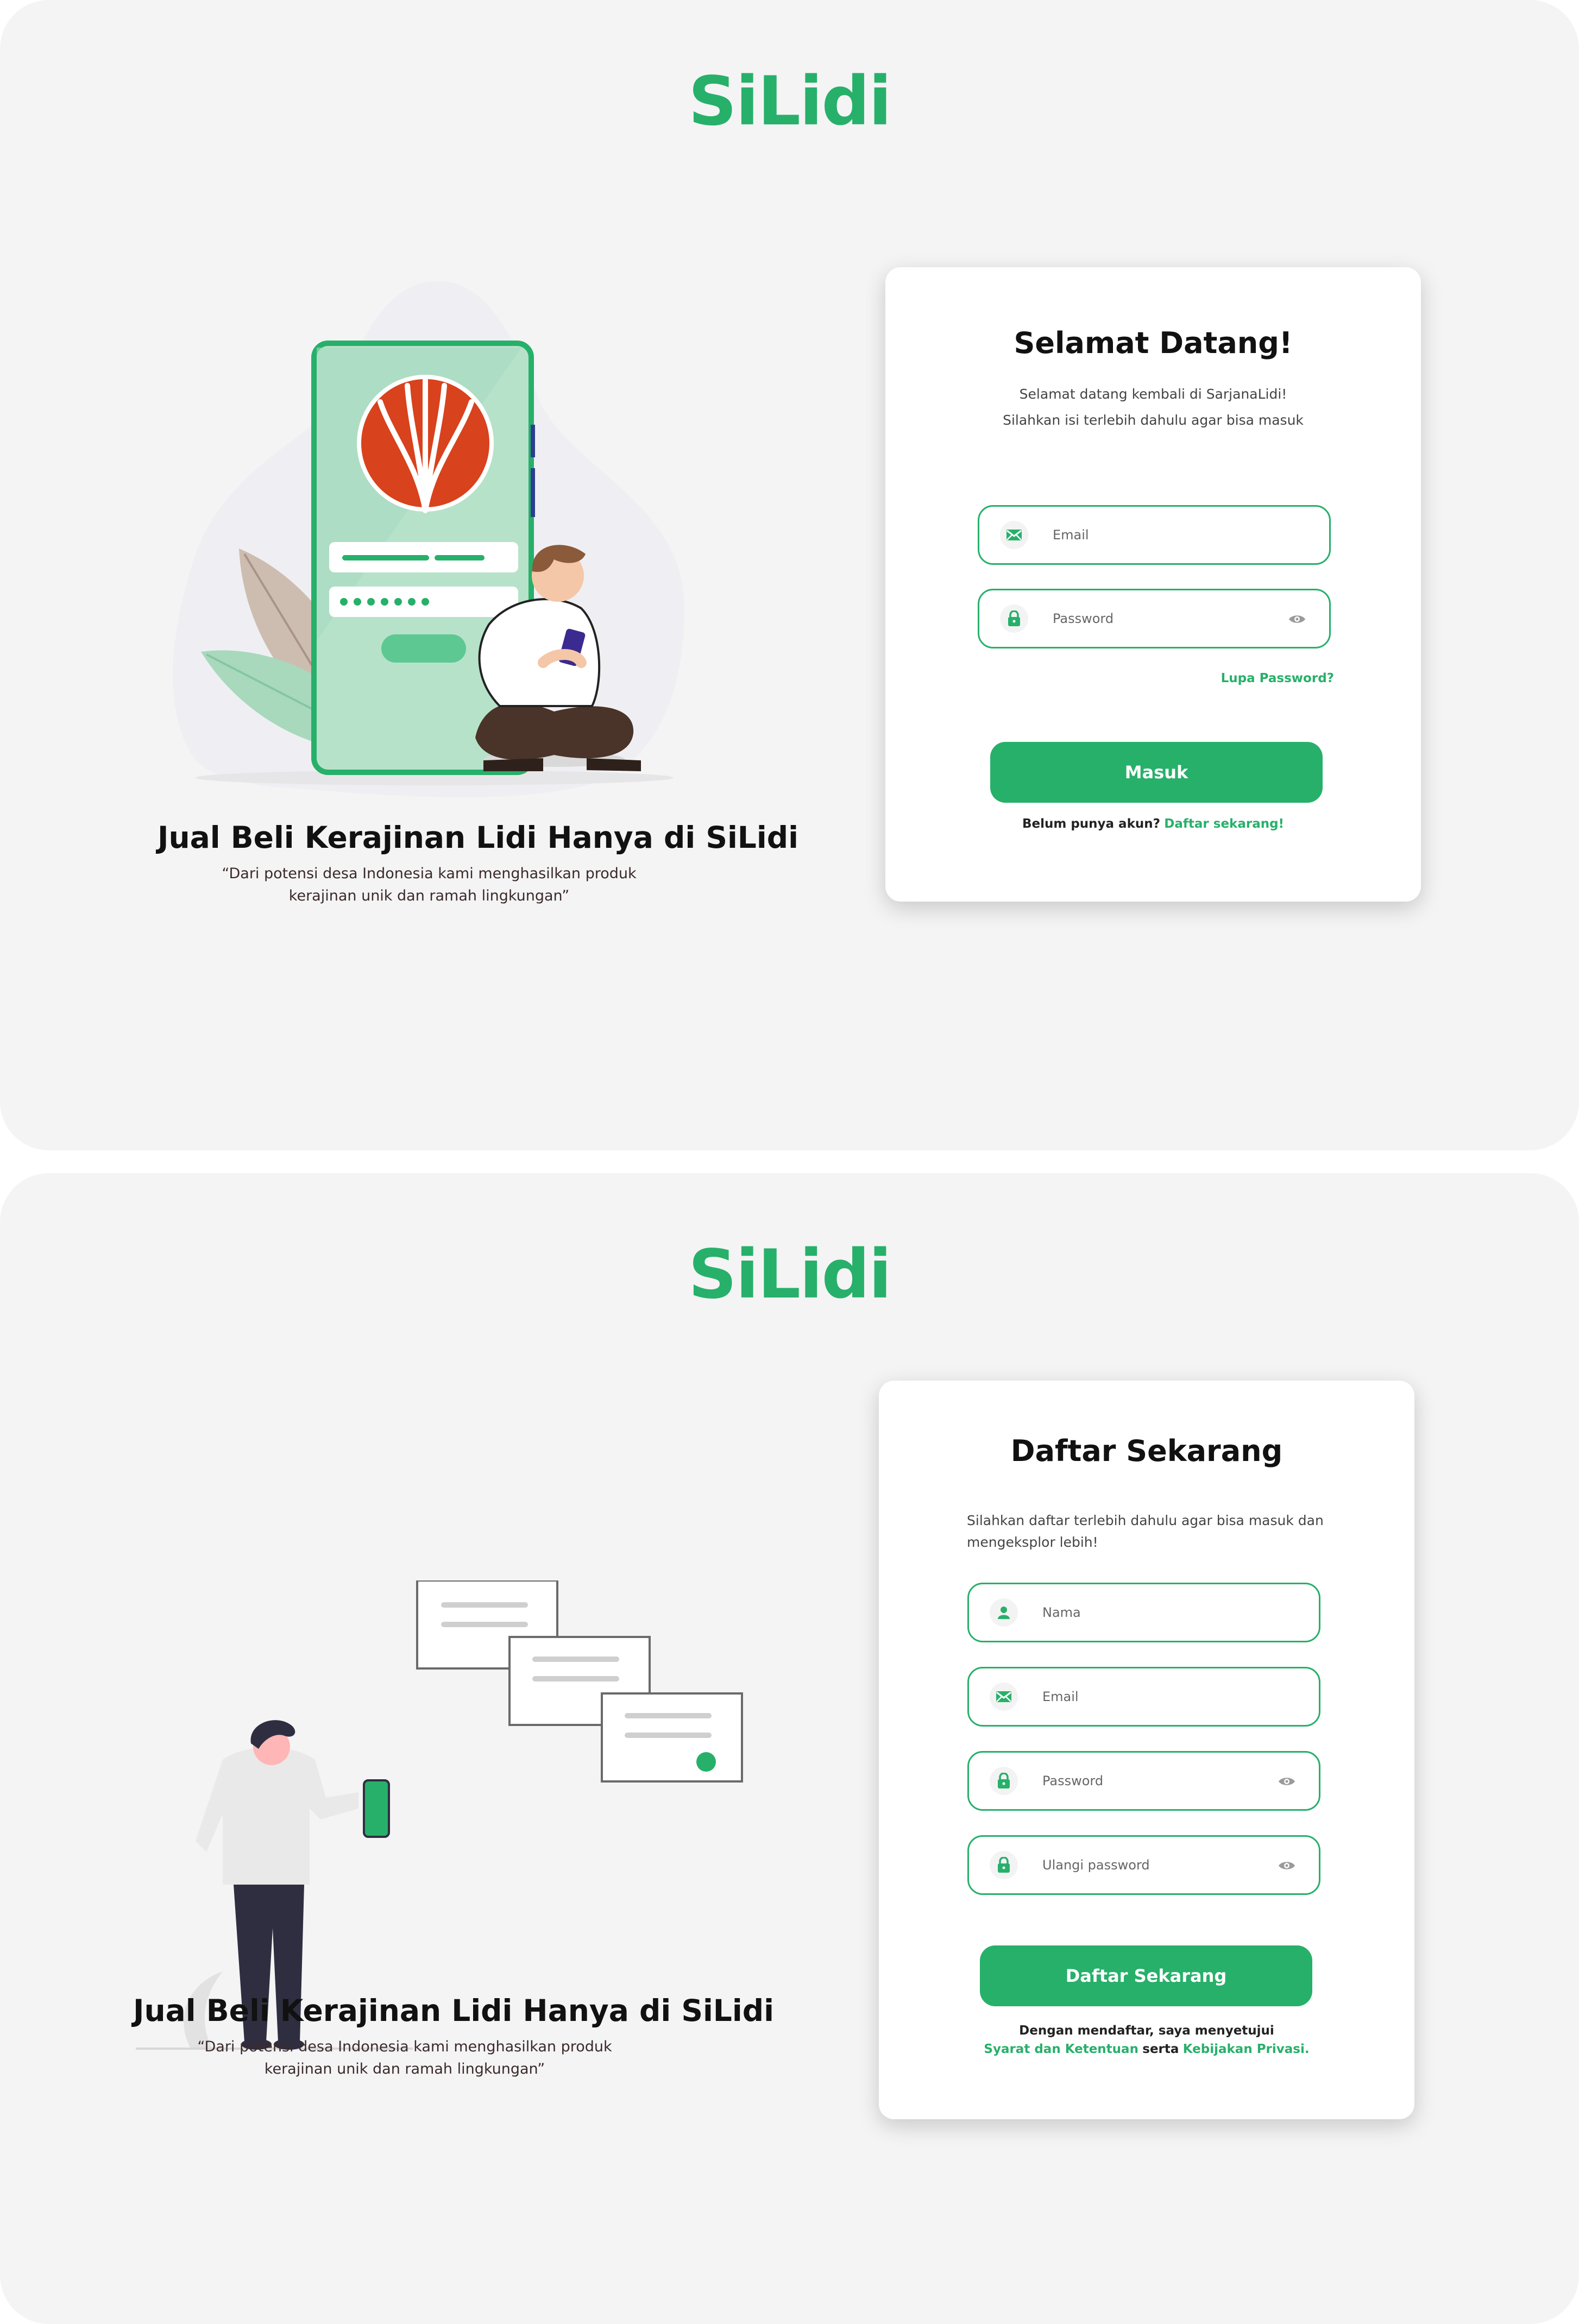 This screenshot has width=1579, height=2324. I want to click on login-button: Masuk, so click(1156, 772).